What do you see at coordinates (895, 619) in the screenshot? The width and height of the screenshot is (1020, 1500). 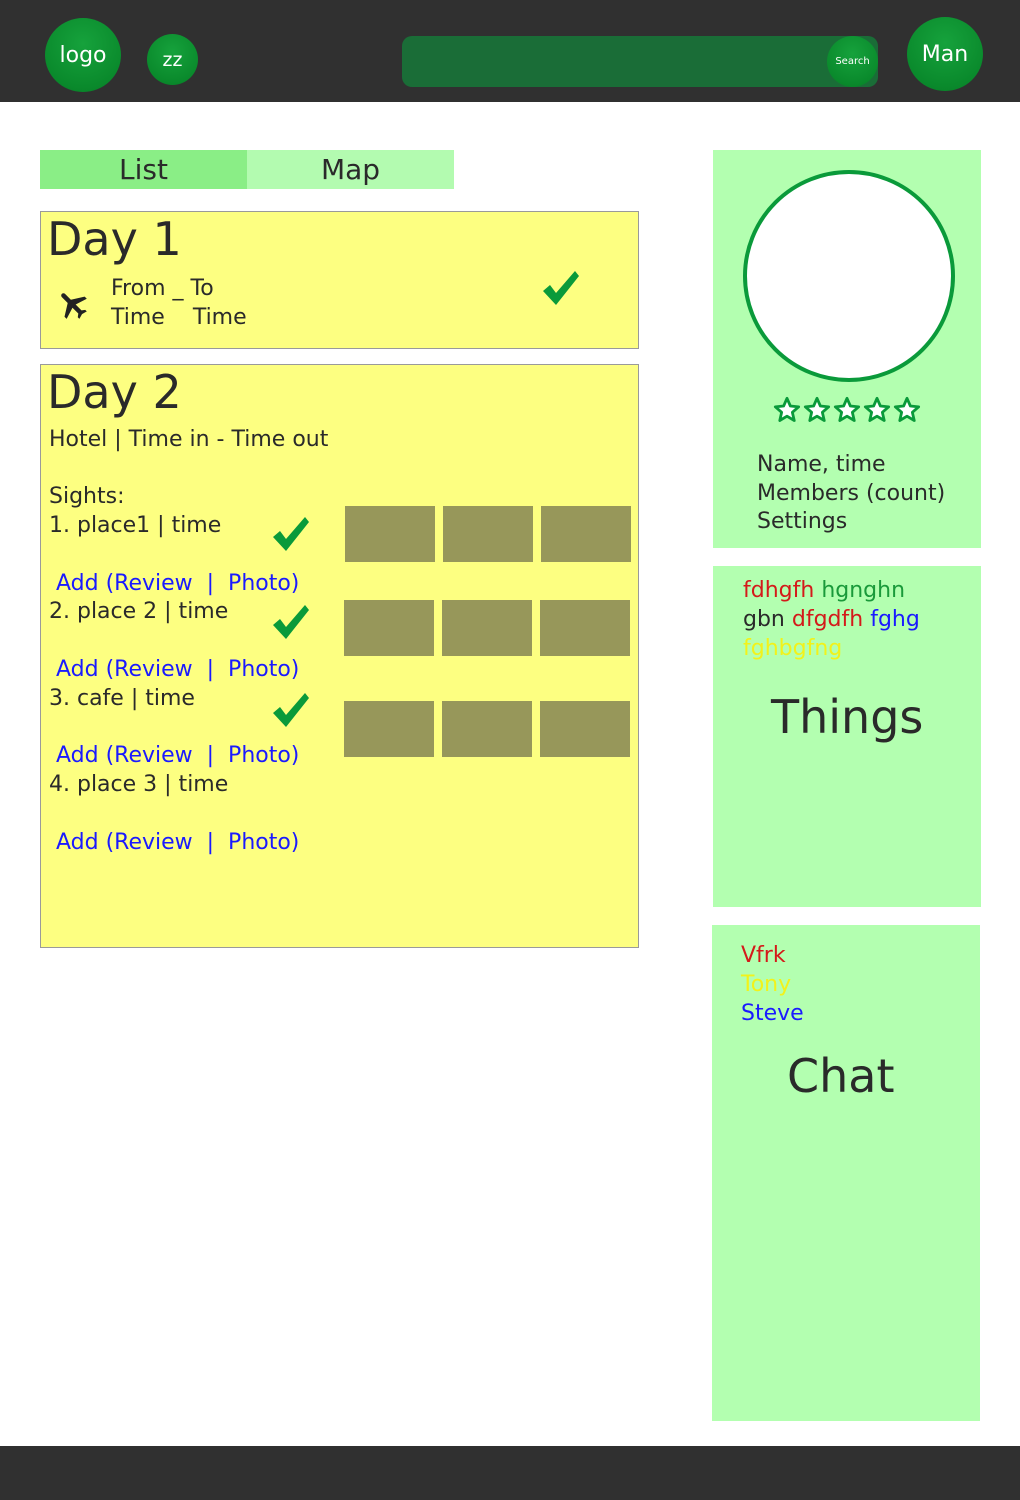 I see `tag-word: fghg` at bounding box center [895, 619].